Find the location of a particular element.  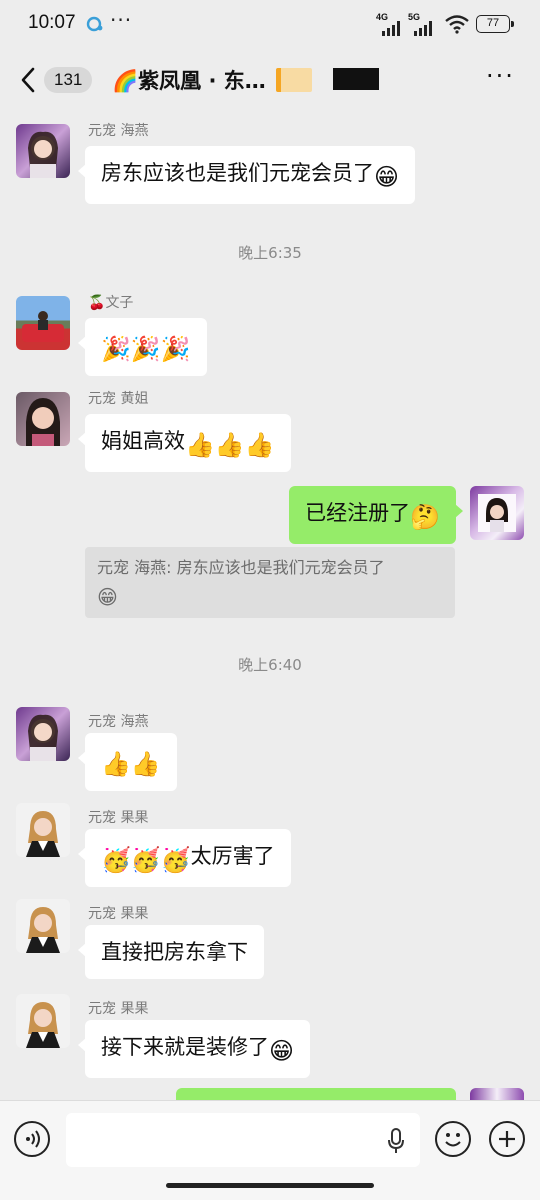

unread-count-badge: 131 is located at coordinates (68, 80).